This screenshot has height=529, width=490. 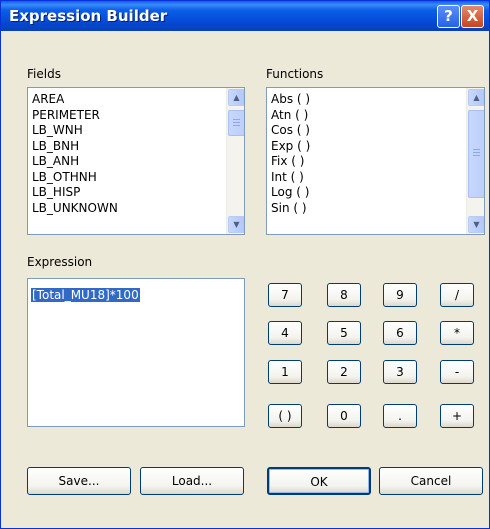 I want to click on dialog-title: Expression Builder, so click(x=88, y=16).